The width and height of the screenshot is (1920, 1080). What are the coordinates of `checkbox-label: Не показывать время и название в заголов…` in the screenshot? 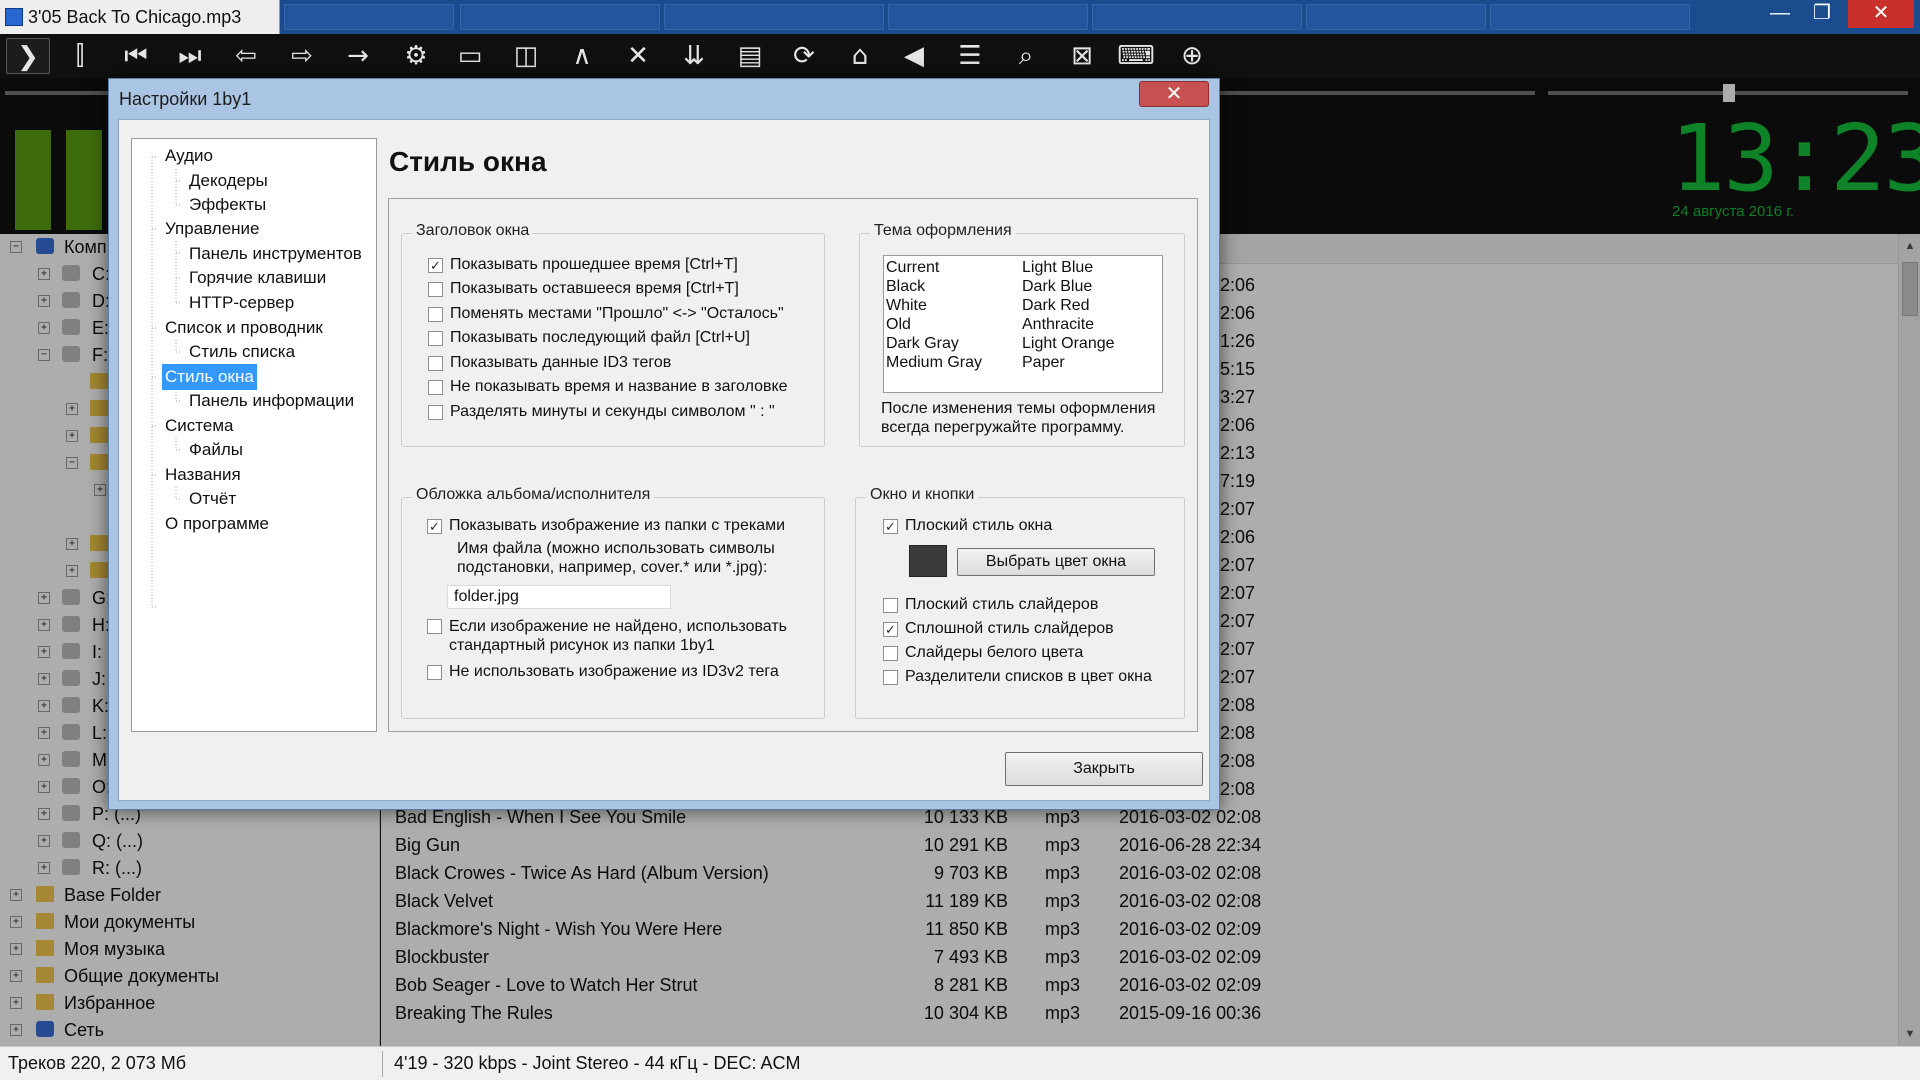 It's located at (619, 386).